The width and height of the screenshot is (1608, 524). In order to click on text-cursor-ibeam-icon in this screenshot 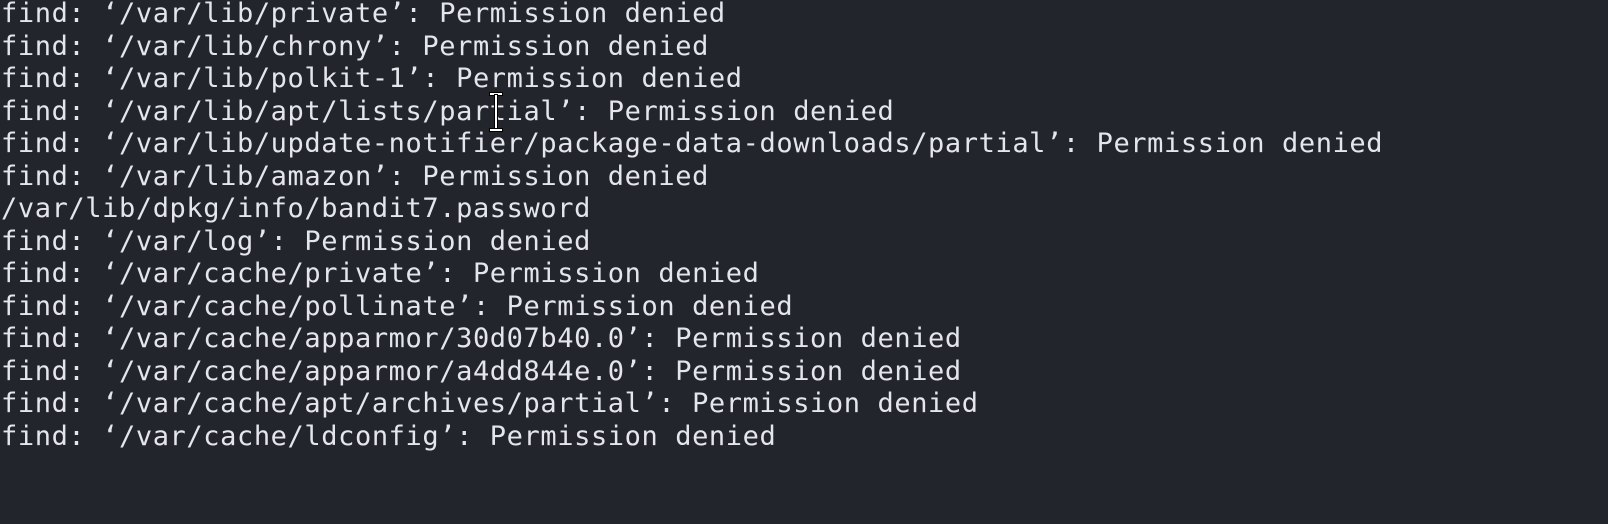, I will do `click(496, 112)`.